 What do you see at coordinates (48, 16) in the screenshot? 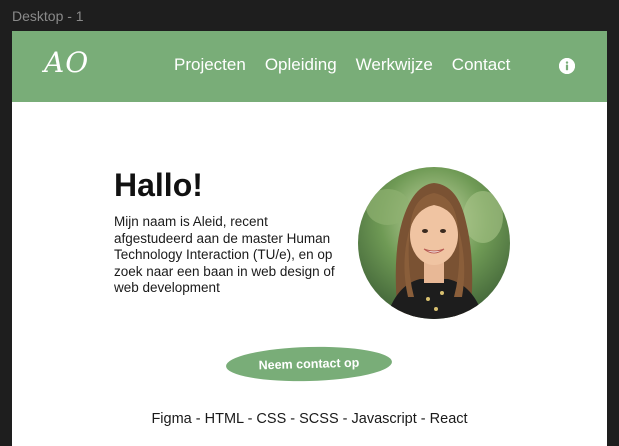
I see `frame-label: Desktop - 1` at bounding box center [48, 16].